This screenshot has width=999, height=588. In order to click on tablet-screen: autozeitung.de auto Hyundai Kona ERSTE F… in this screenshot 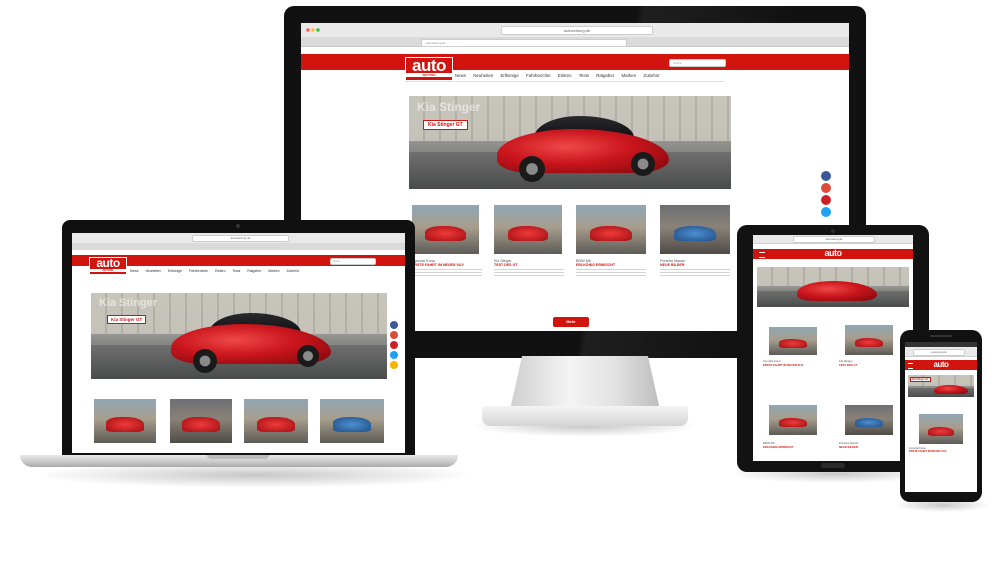, I will do `click(833, 348)`.